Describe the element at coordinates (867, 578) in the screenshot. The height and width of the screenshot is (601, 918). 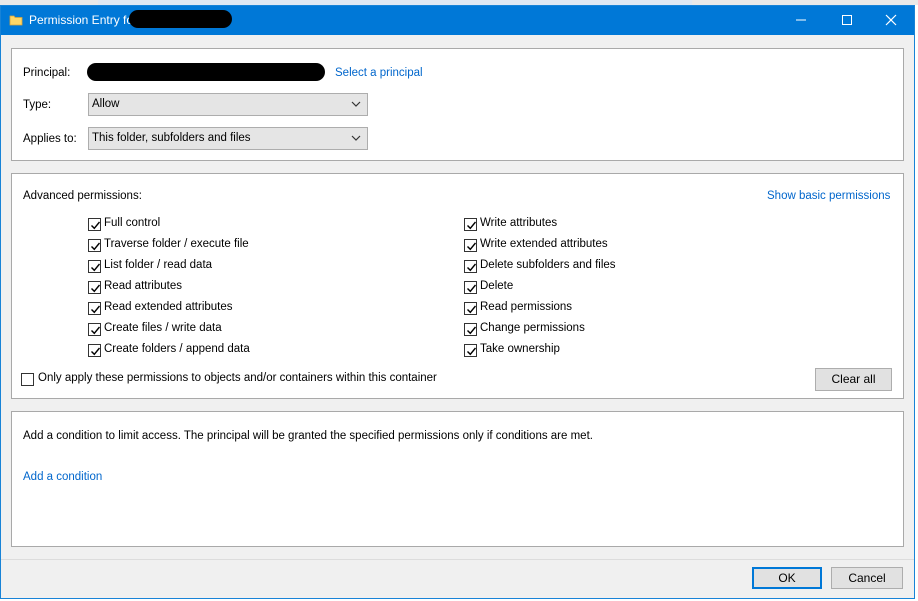
I see `cancel-button: Cancel` at that location.